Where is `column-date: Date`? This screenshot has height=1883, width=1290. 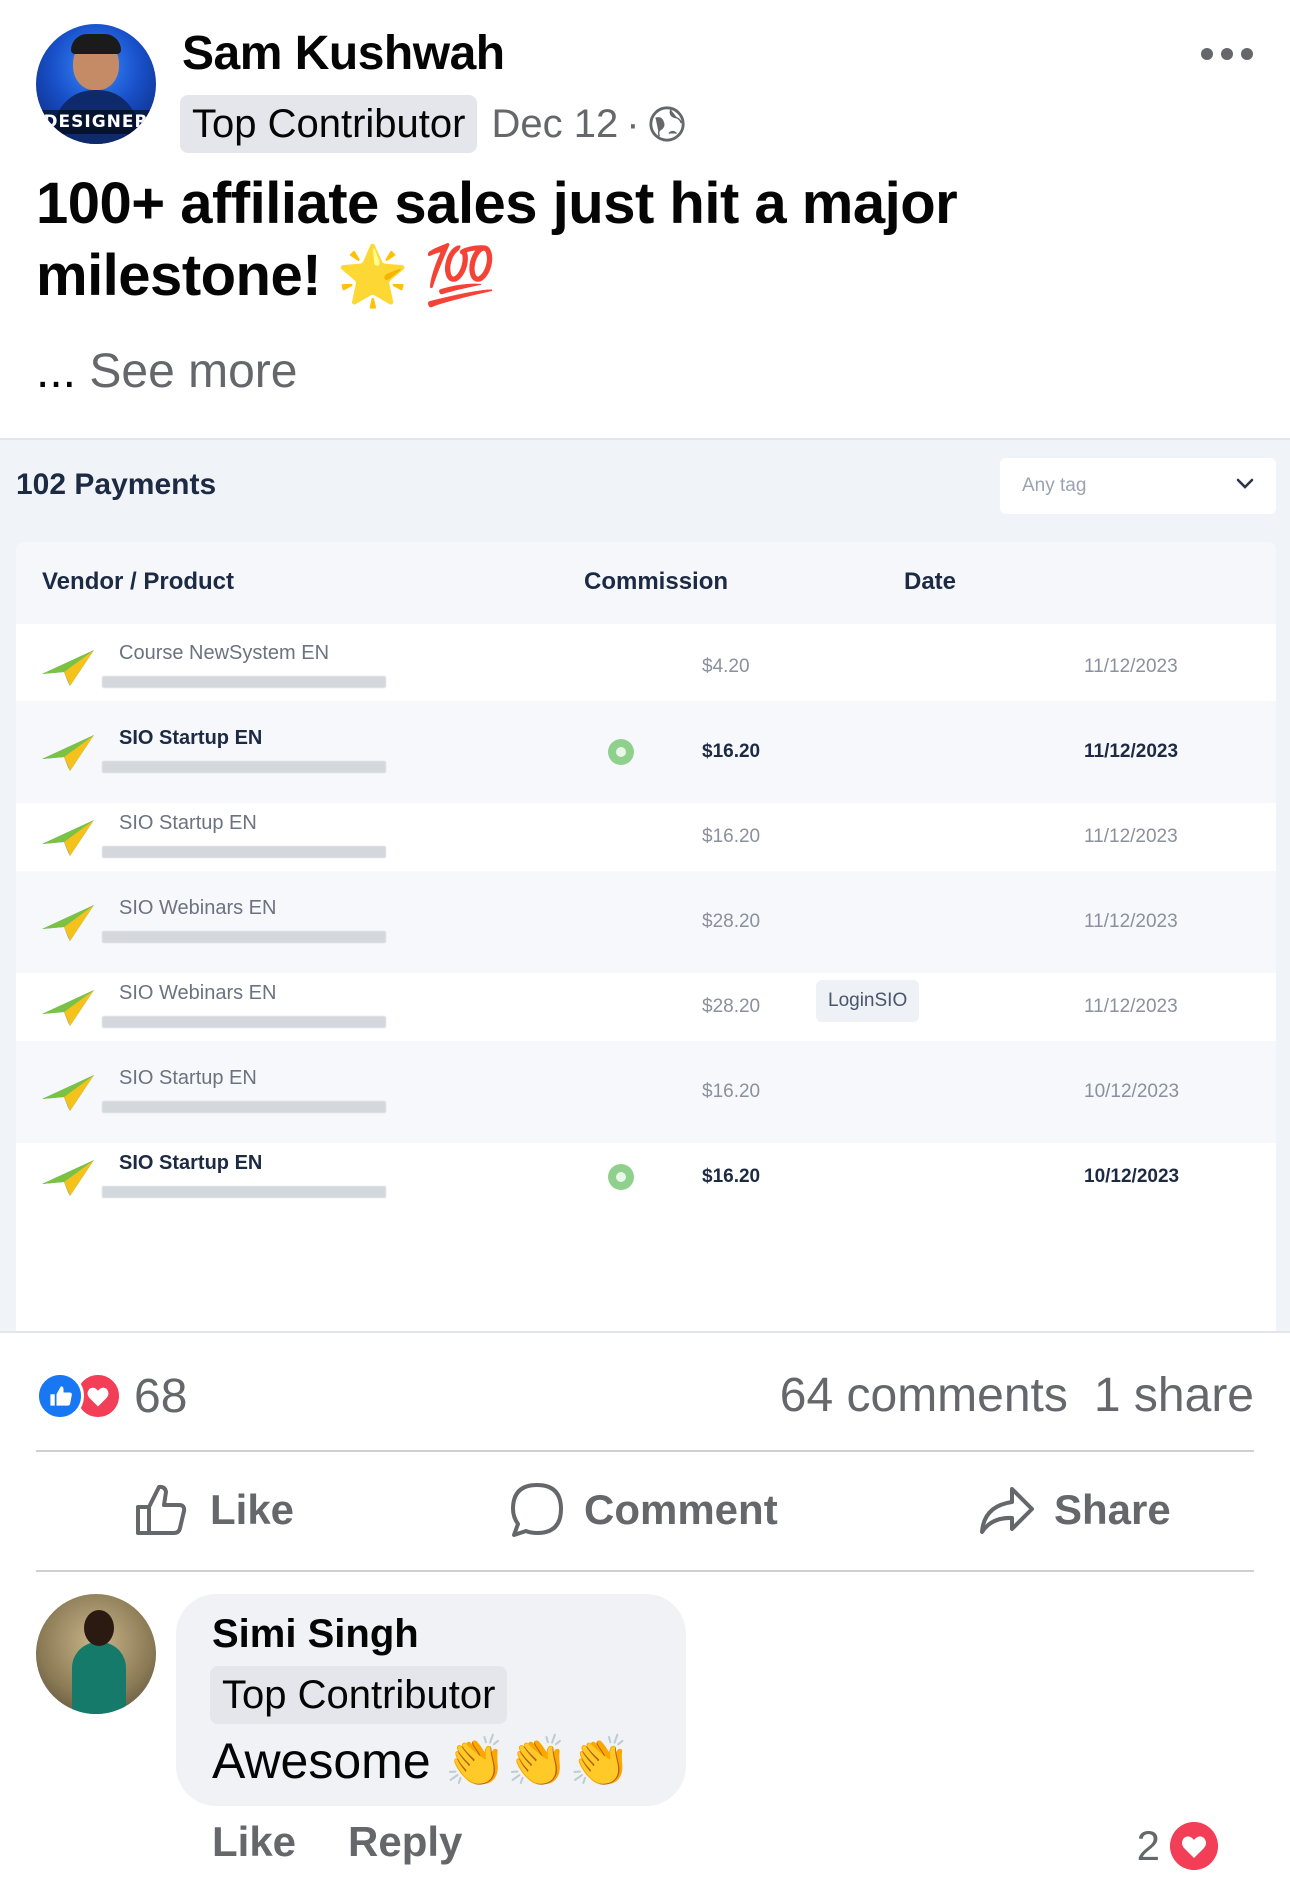
column-date: Date is located at coordinates (930, 581).